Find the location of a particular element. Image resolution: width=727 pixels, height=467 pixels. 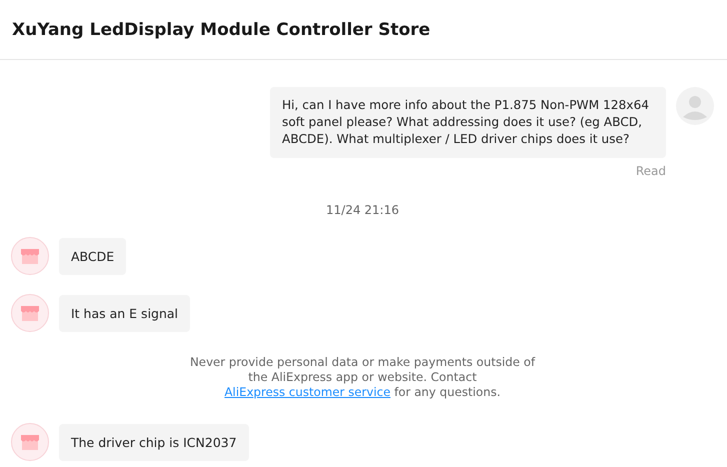

message-bubble: ABCDE is located at coordinates (92, 256).